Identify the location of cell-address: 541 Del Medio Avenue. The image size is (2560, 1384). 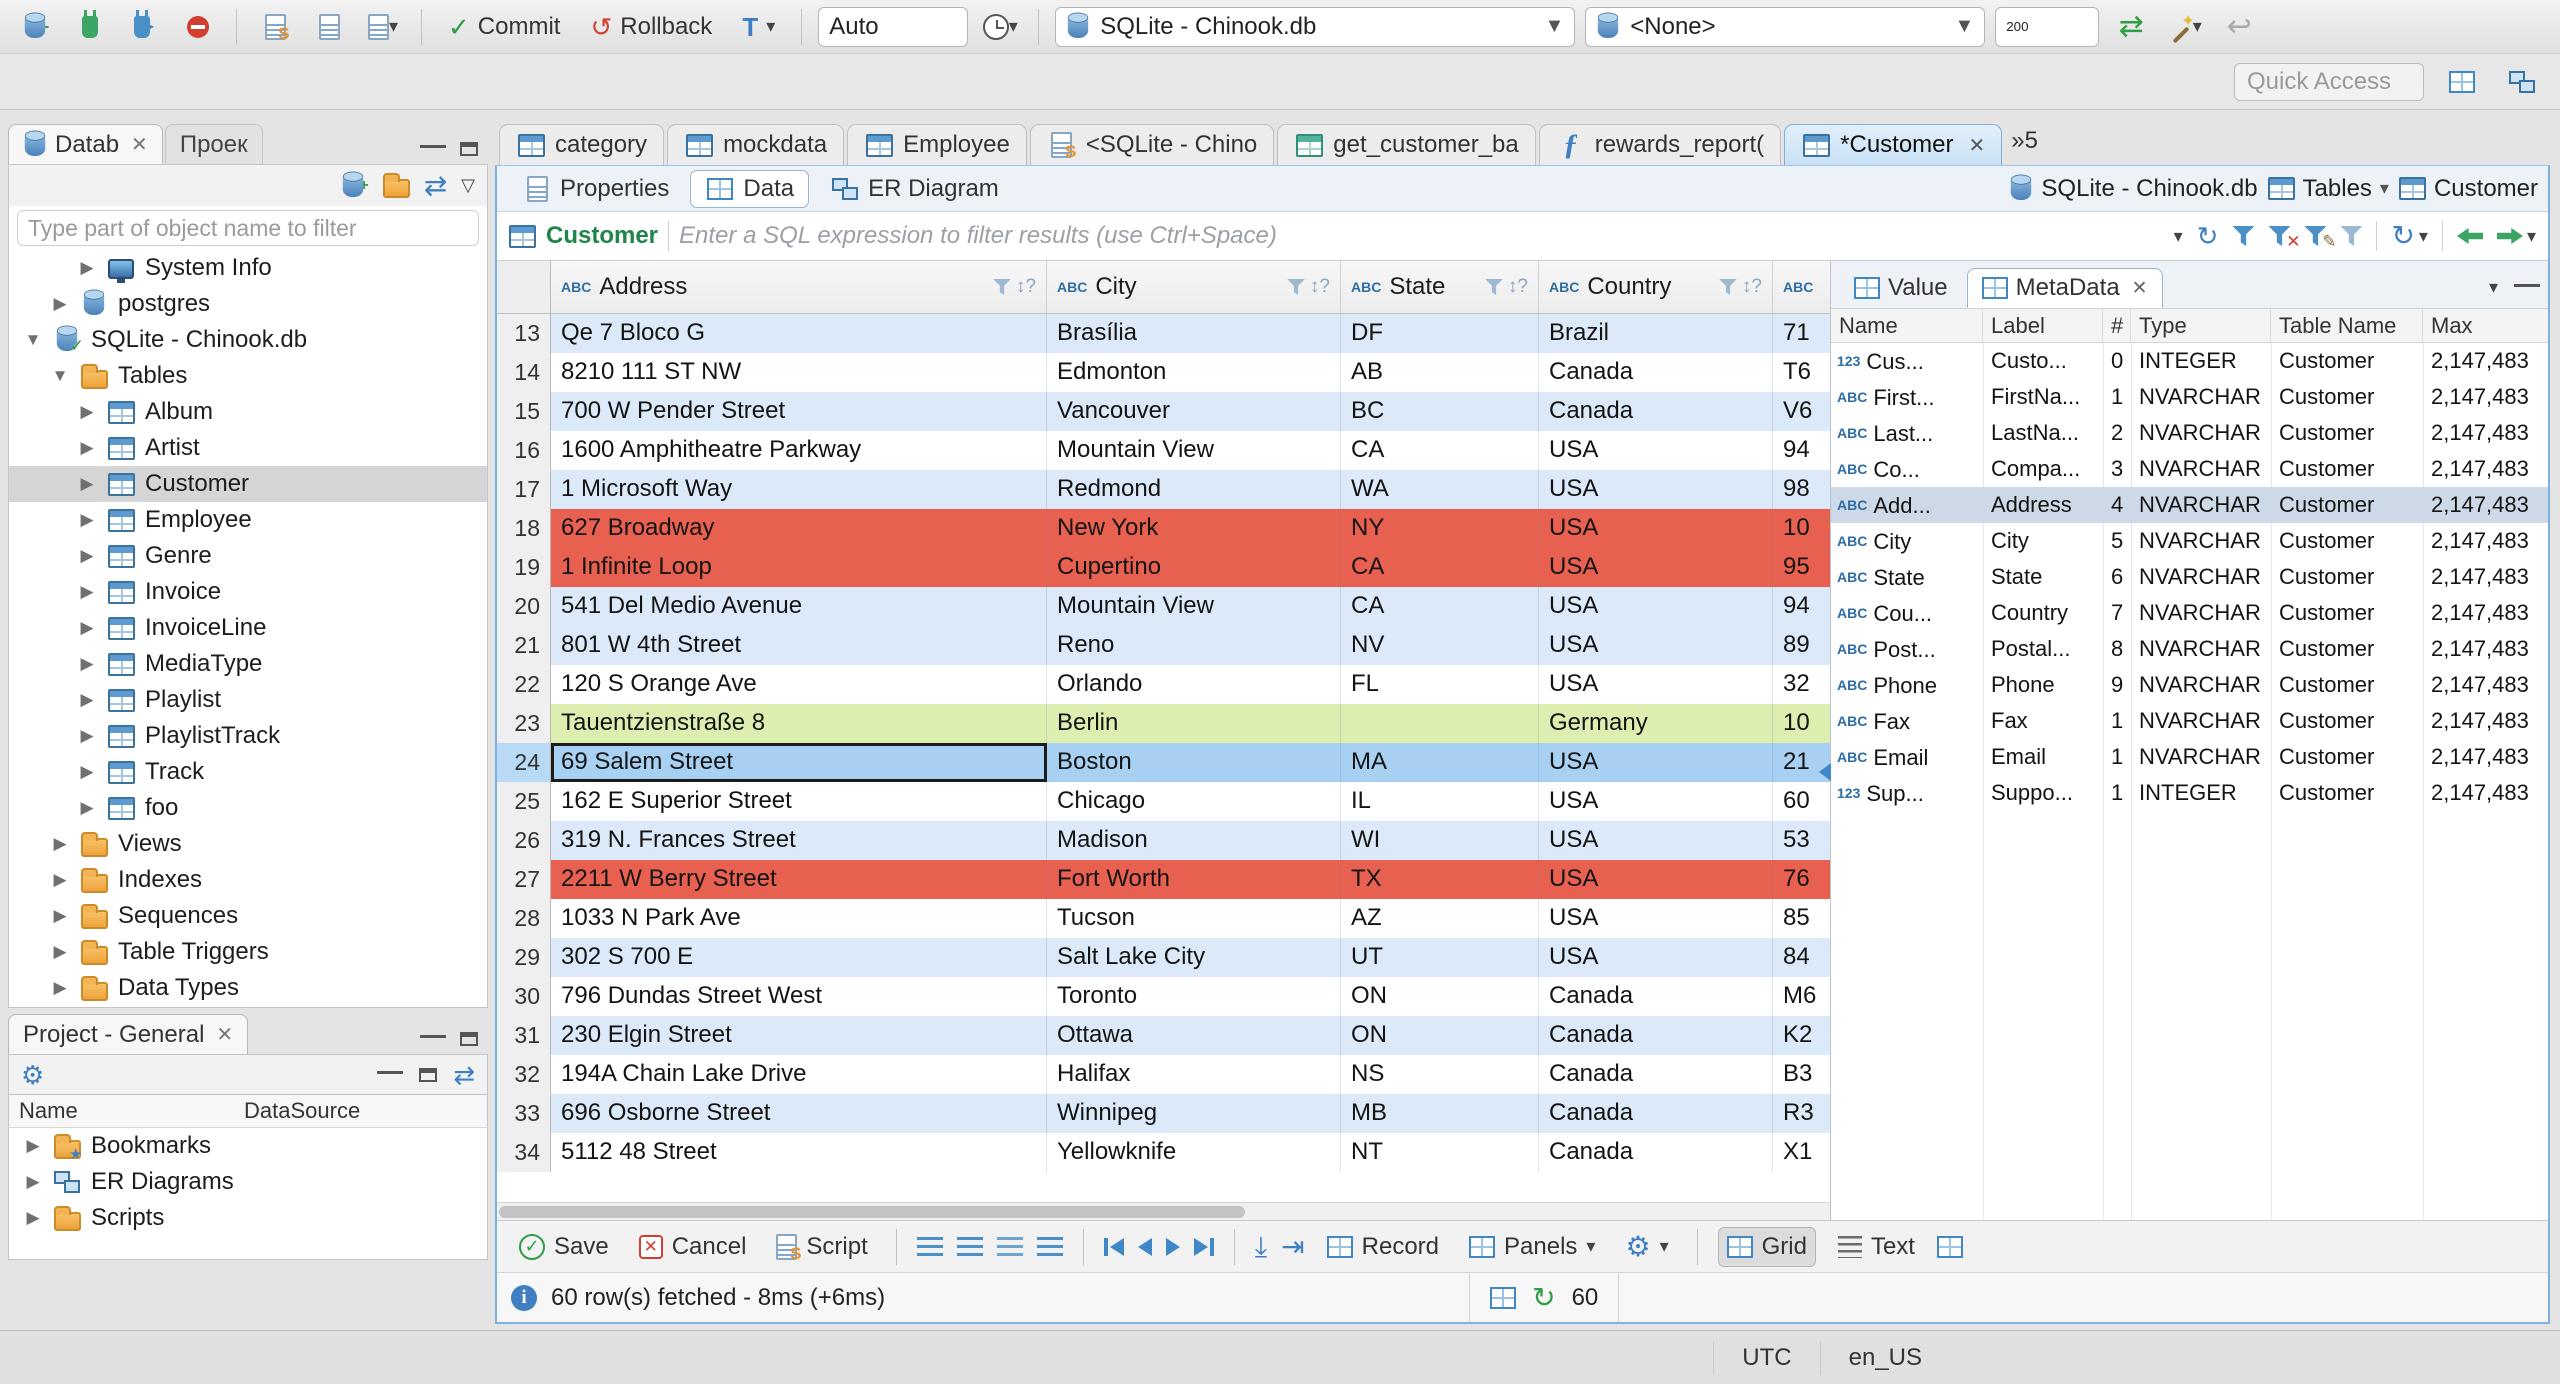
(799, 606).